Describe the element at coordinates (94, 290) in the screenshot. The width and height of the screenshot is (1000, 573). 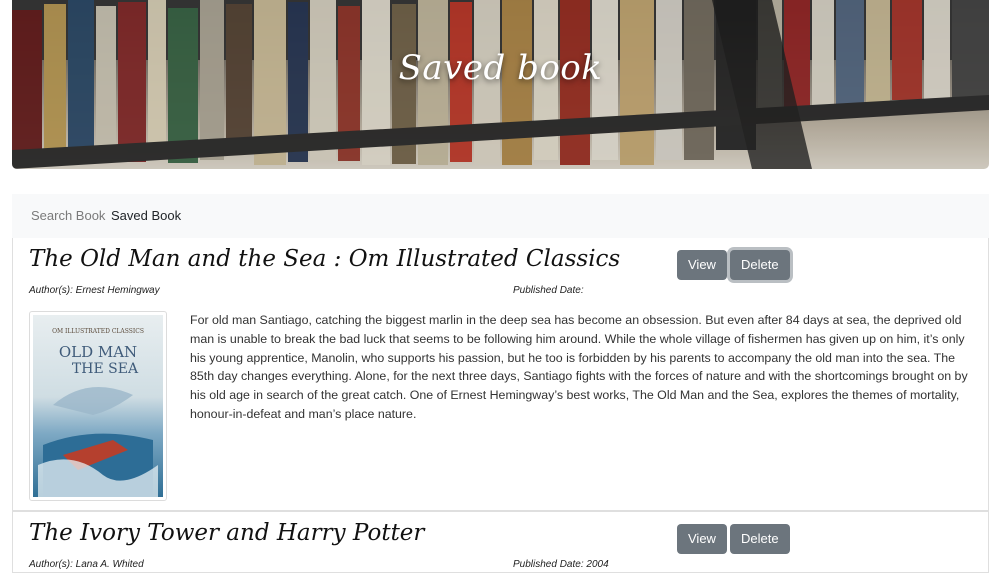
I see `book-authors: Author(s): Ernest Hemingway` at that location.